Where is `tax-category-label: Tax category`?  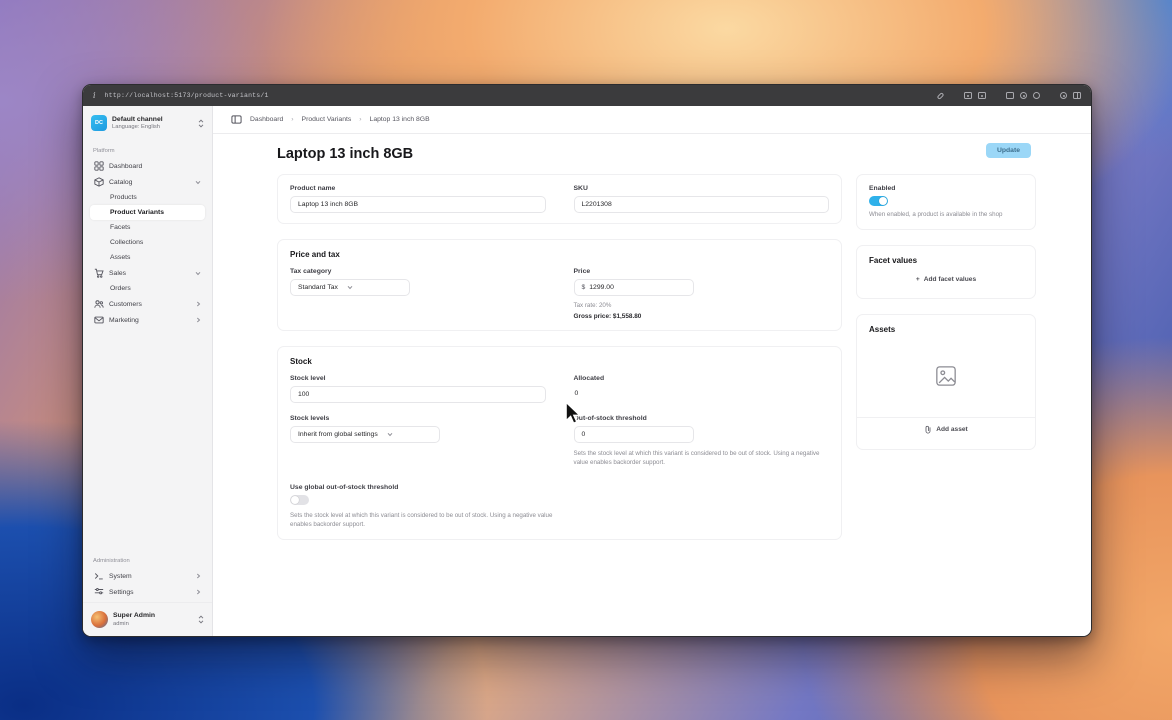
tax-category-label: Tax category is located at coordinates (311, 271).